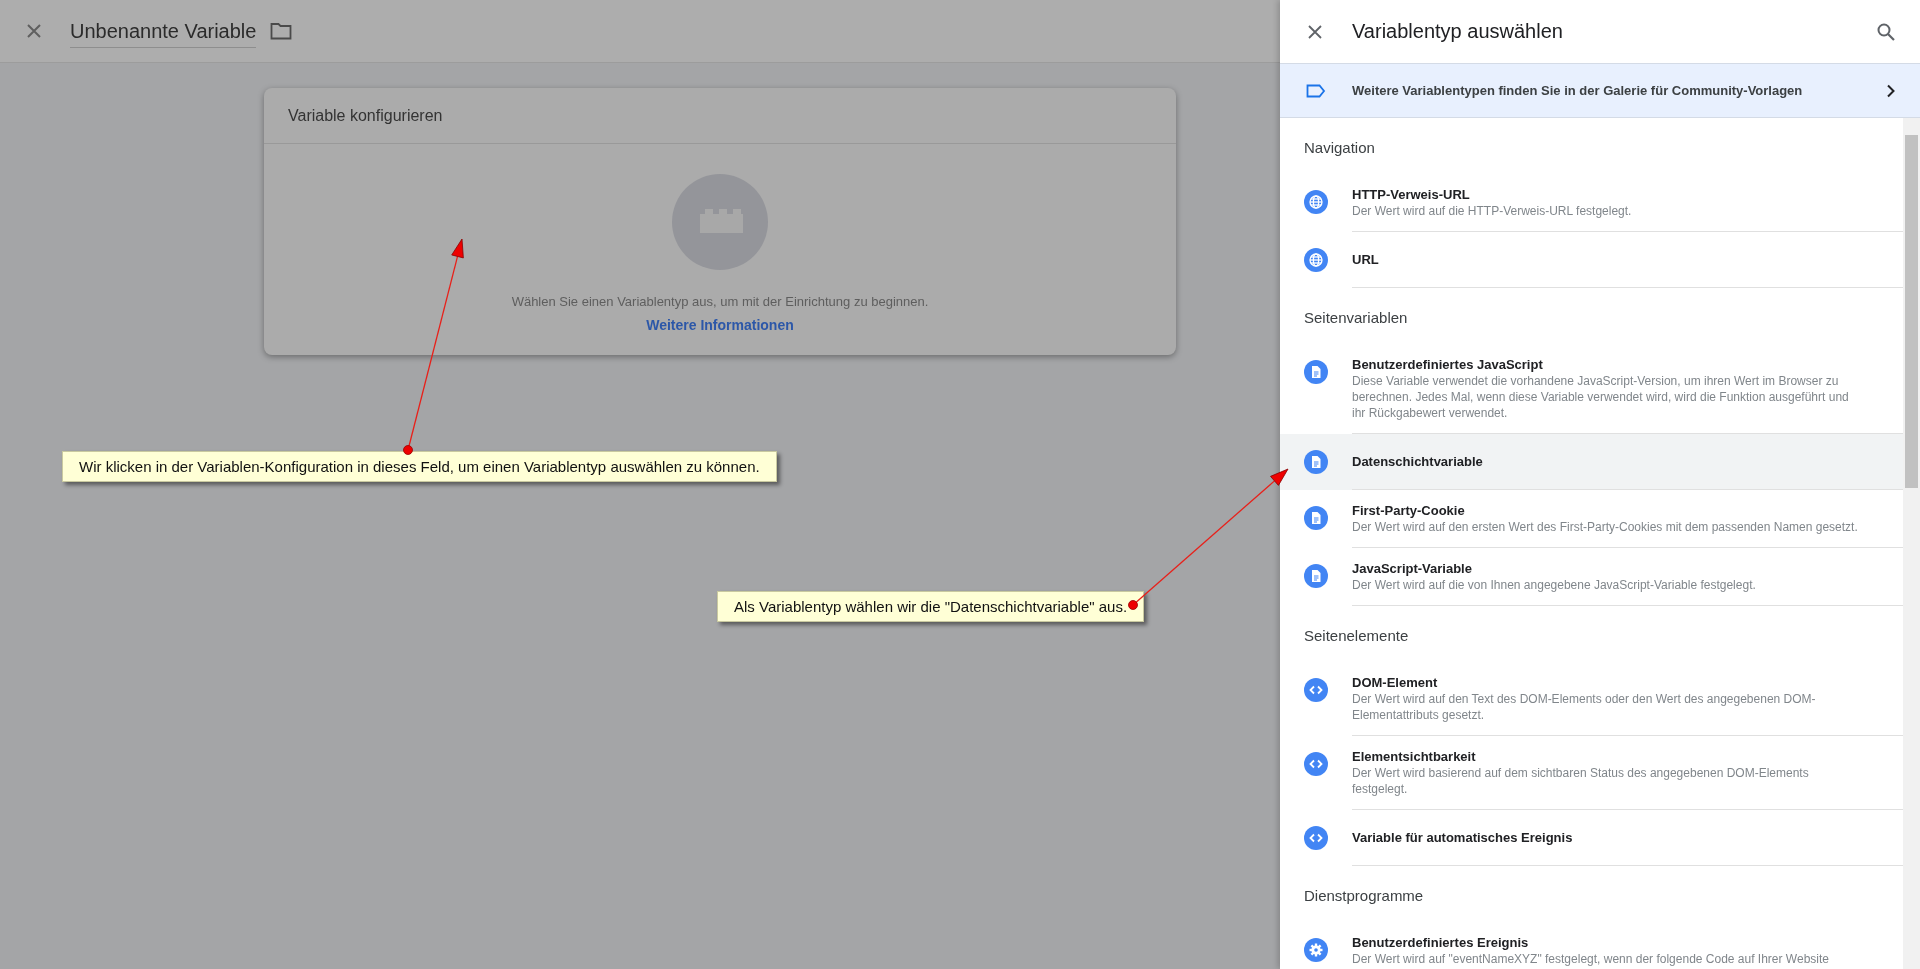 Image resolution: width=1920 pixels, height=969 pixels. What do you see at coordinates (419, 466) in the screenshot?
I see `annotation-callout: Wir klicken in der Variablen-Konfiguration in dieses Feld, um einen Variablentyp auswählen zu können.` at bounding box center [419, 466].